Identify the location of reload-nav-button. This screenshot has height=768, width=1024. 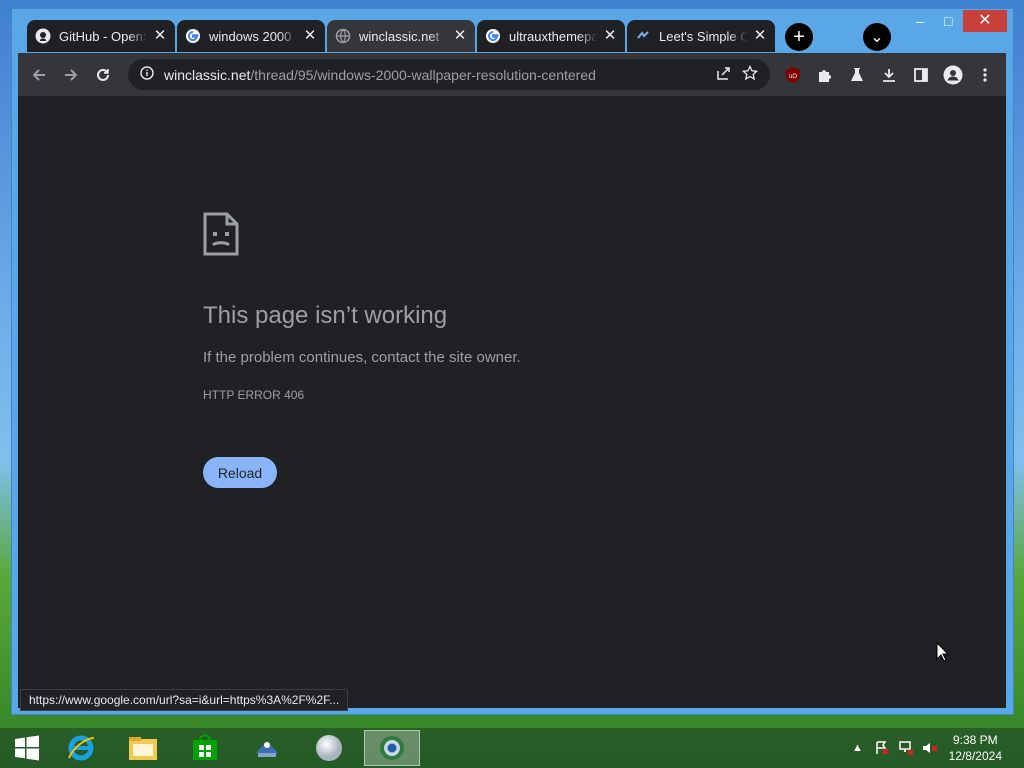
(103, 75).